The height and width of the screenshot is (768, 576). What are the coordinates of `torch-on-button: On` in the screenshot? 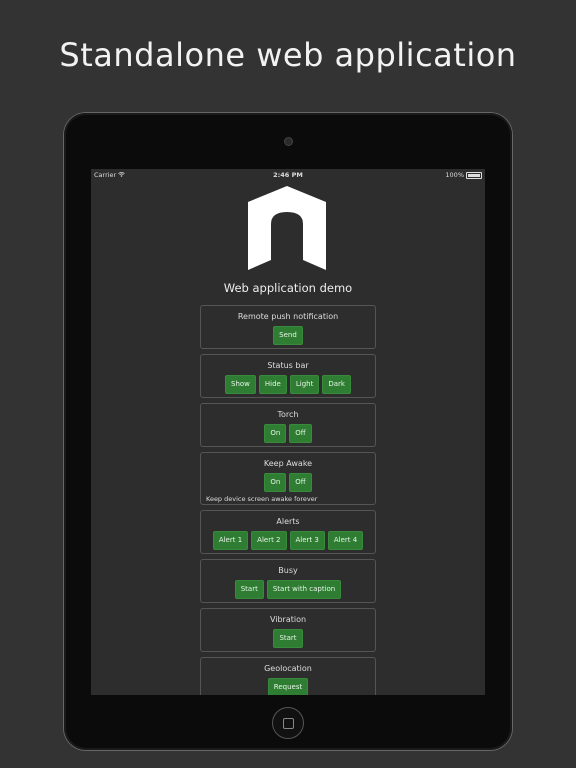 It's located at (275, 433).